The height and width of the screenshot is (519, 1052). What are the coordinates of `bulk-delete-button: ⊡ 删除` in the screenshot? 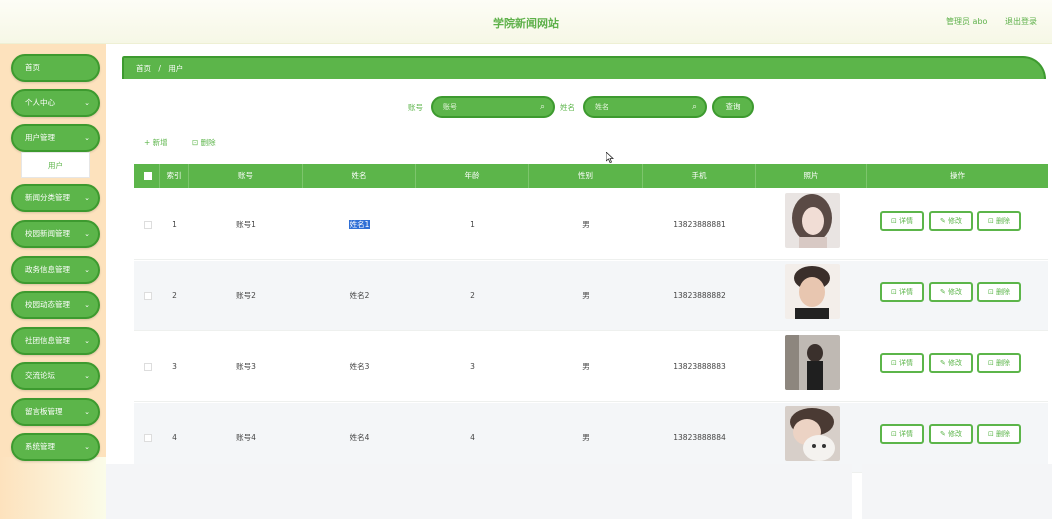 It's located at (204, 142).